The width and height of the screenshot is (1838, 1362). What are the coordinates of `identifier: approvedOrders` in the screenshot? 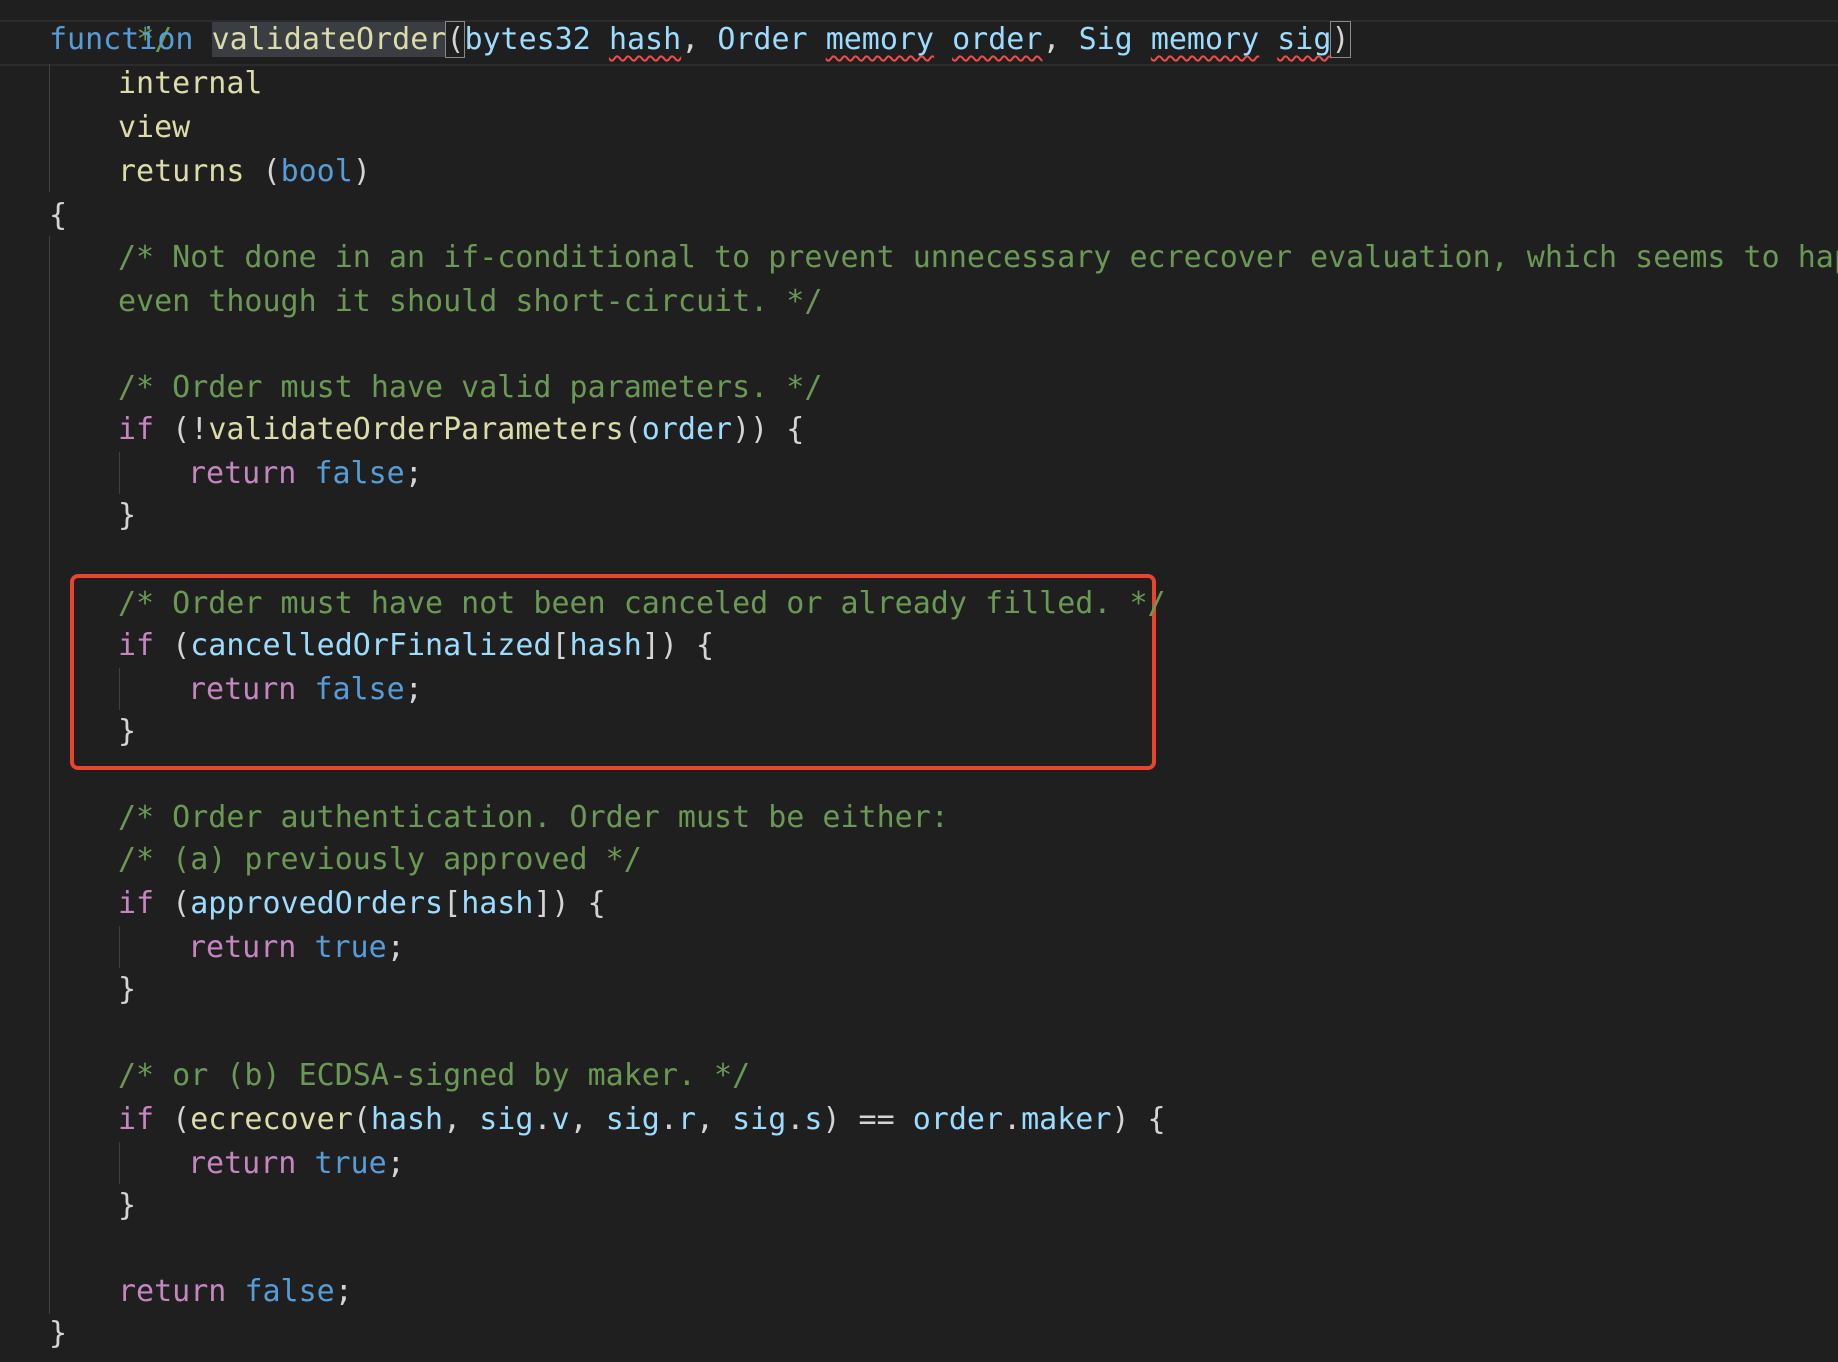 It's located at (317, 903).